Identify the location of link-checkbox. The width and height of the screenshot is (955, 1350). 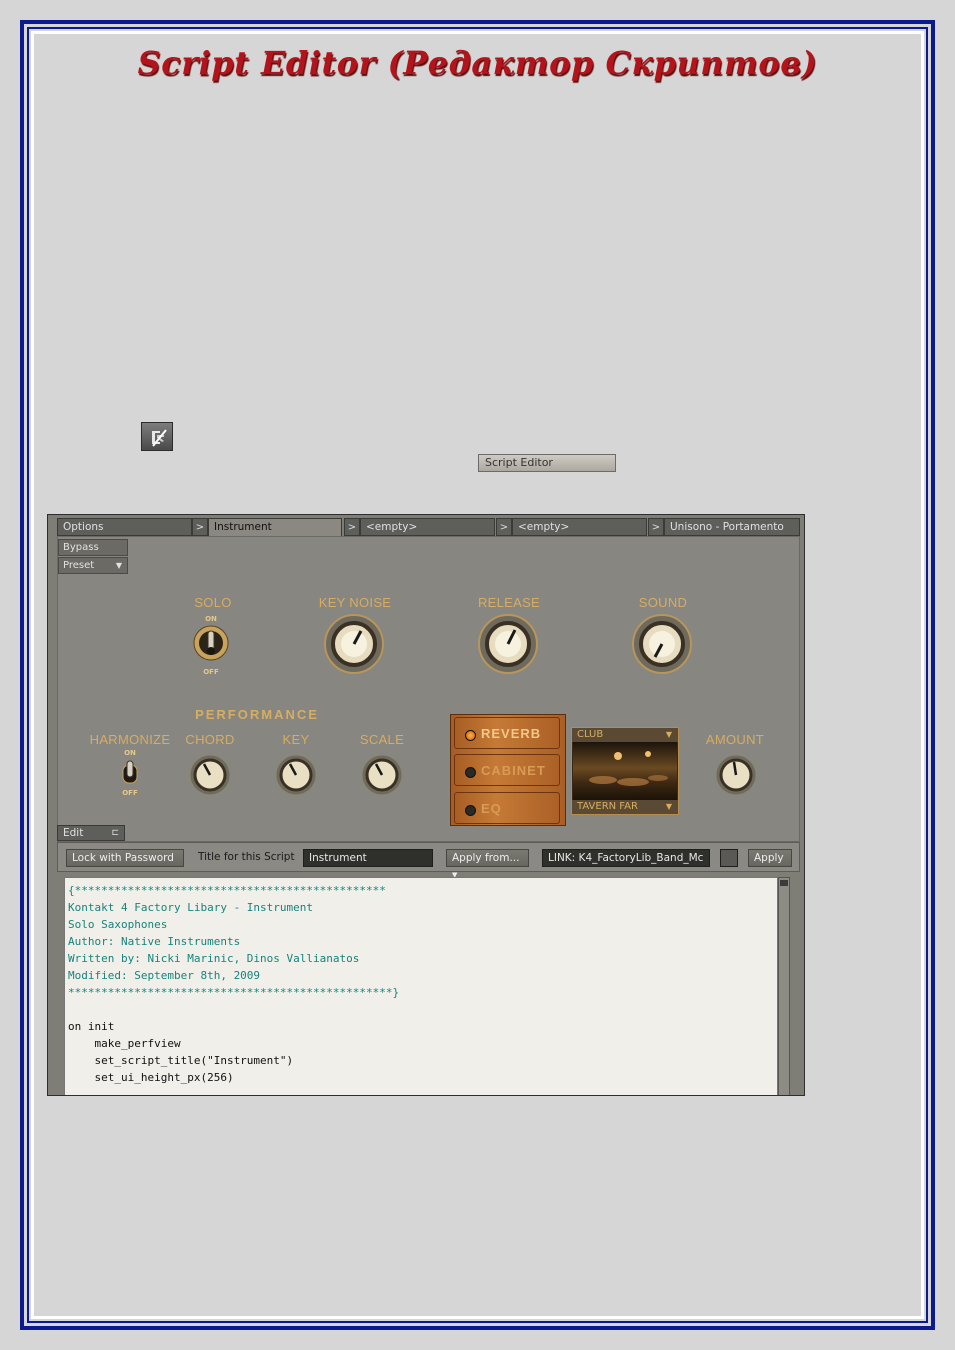
(729, 858).